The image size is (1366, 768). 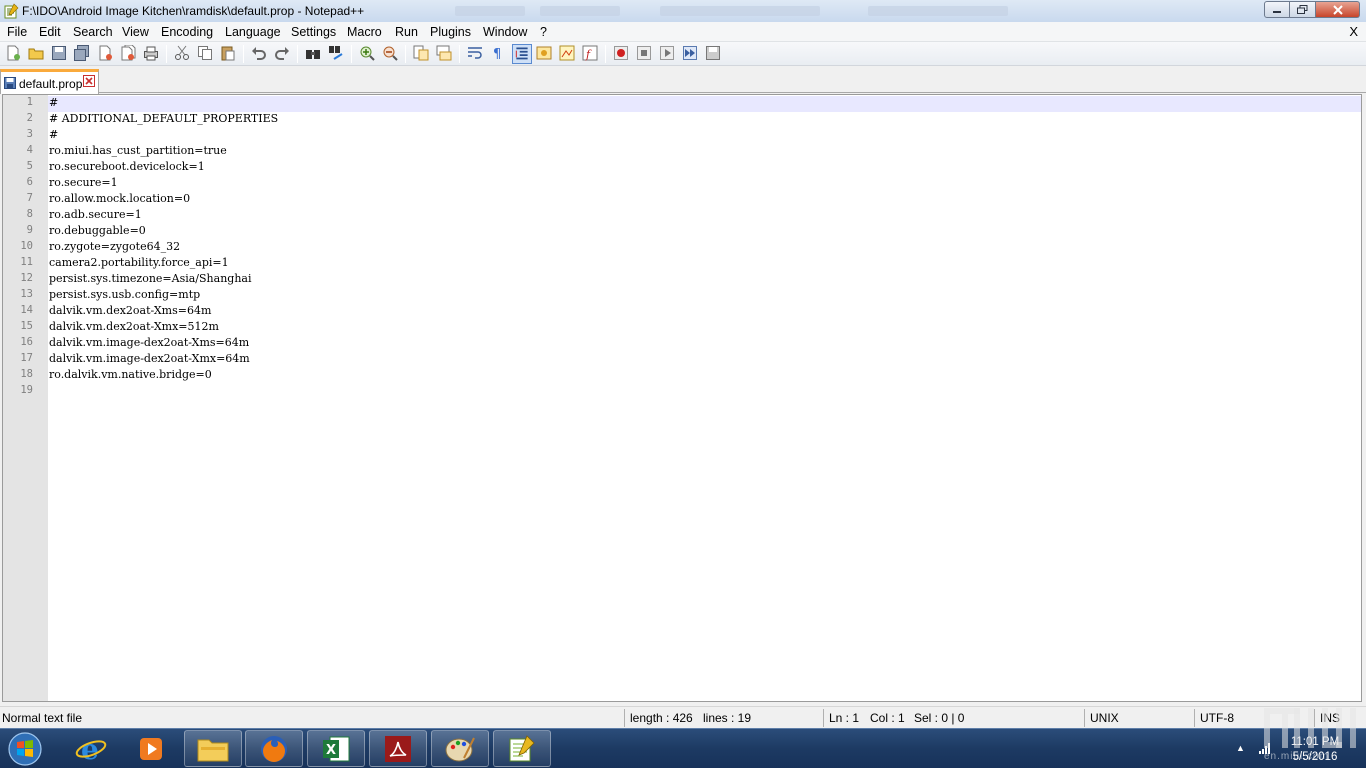 What do you see at coordinates (127, 166) in the screenshot?
I see `code-line: ro.secureboot.devicelock=1` at bounding box center [127, 166].